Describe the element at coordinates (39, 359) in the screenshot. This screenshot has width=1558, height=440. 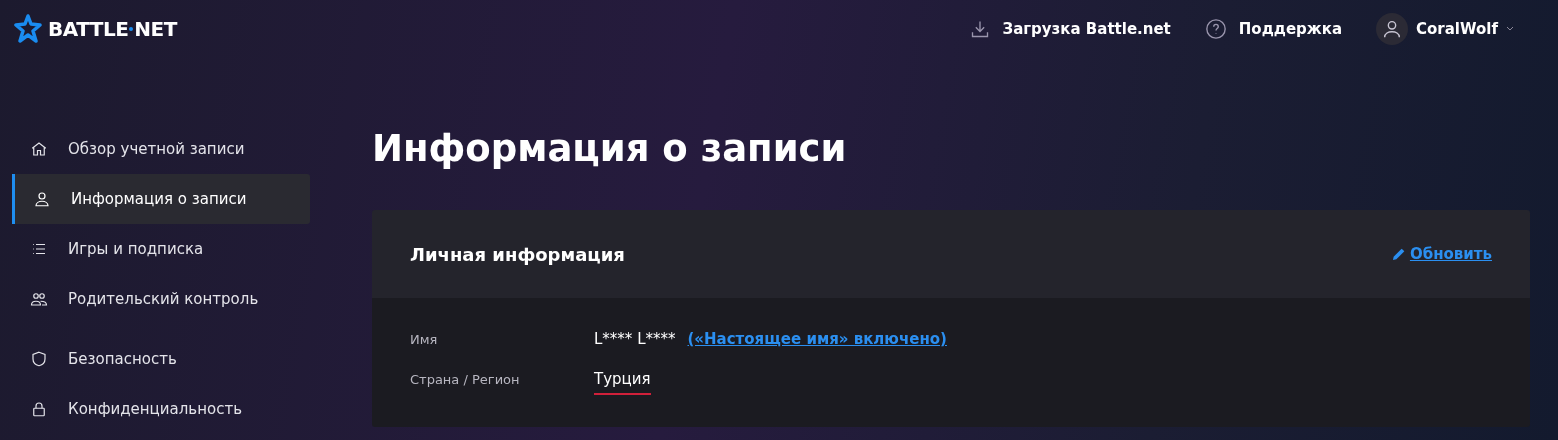
I see `shield-icon` at that location.